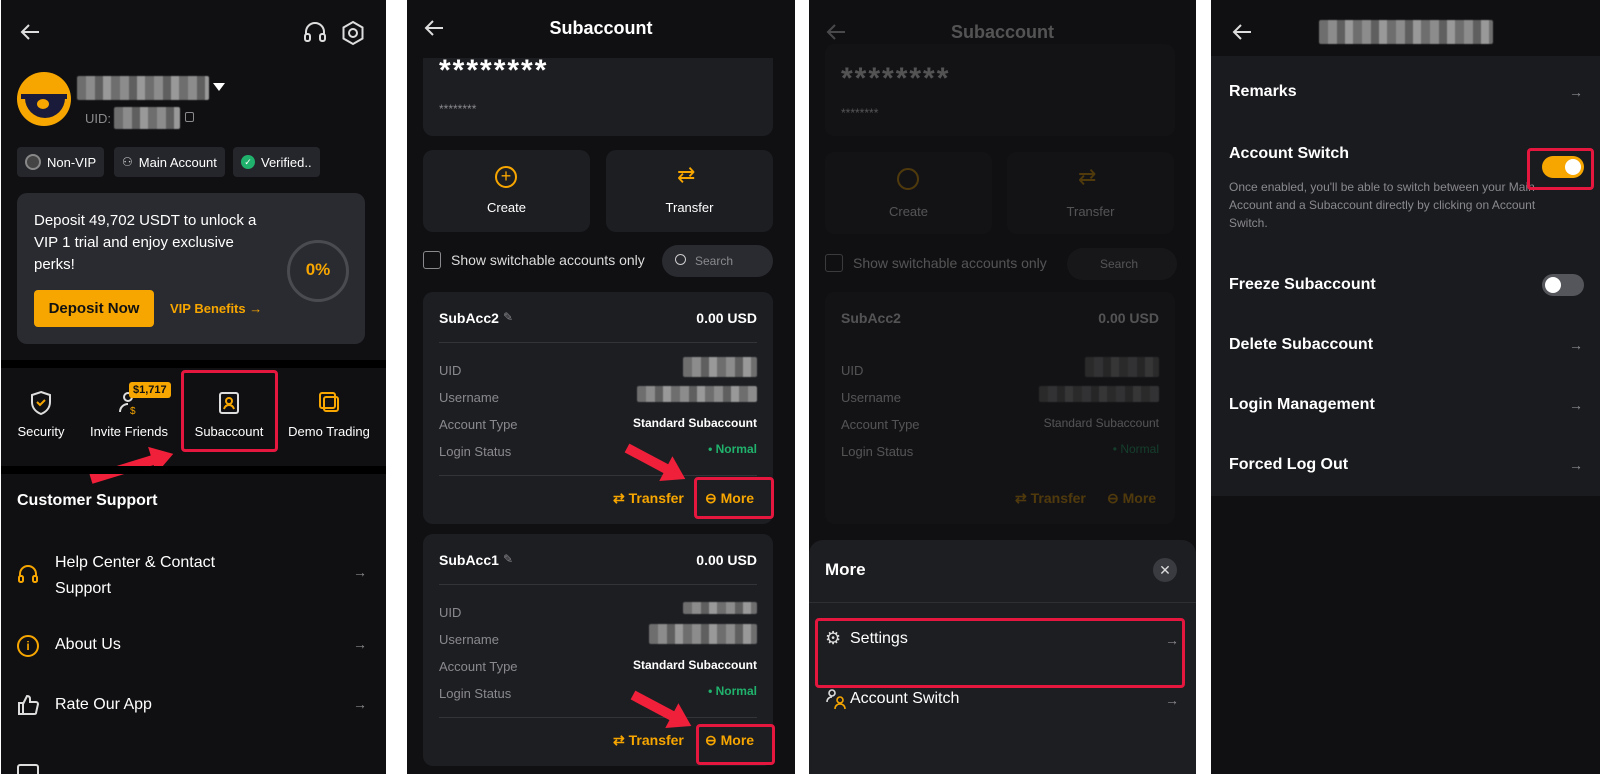 The width and height of the screenshot is (1600, 774). Describe the element at coordinates (1405, 91) in the screenshot. I see `setting-remarks: Remarks →` at that location.